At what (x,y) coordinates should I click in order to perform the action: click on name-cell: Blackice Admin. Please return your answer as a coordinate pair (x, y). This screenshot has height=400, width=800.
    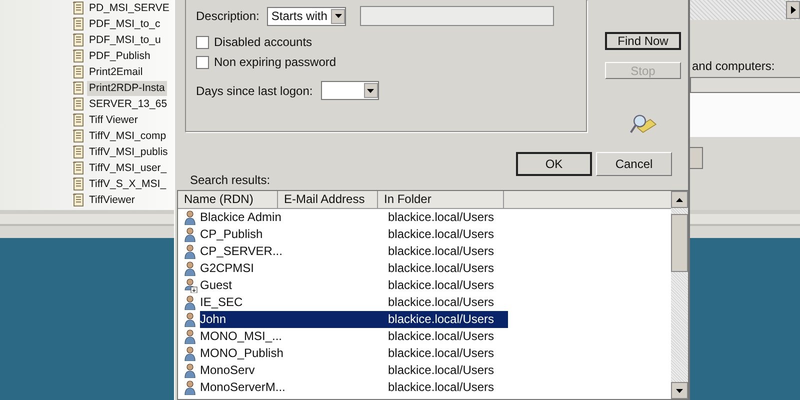
    Looking at the image, I should click on (241, 217).